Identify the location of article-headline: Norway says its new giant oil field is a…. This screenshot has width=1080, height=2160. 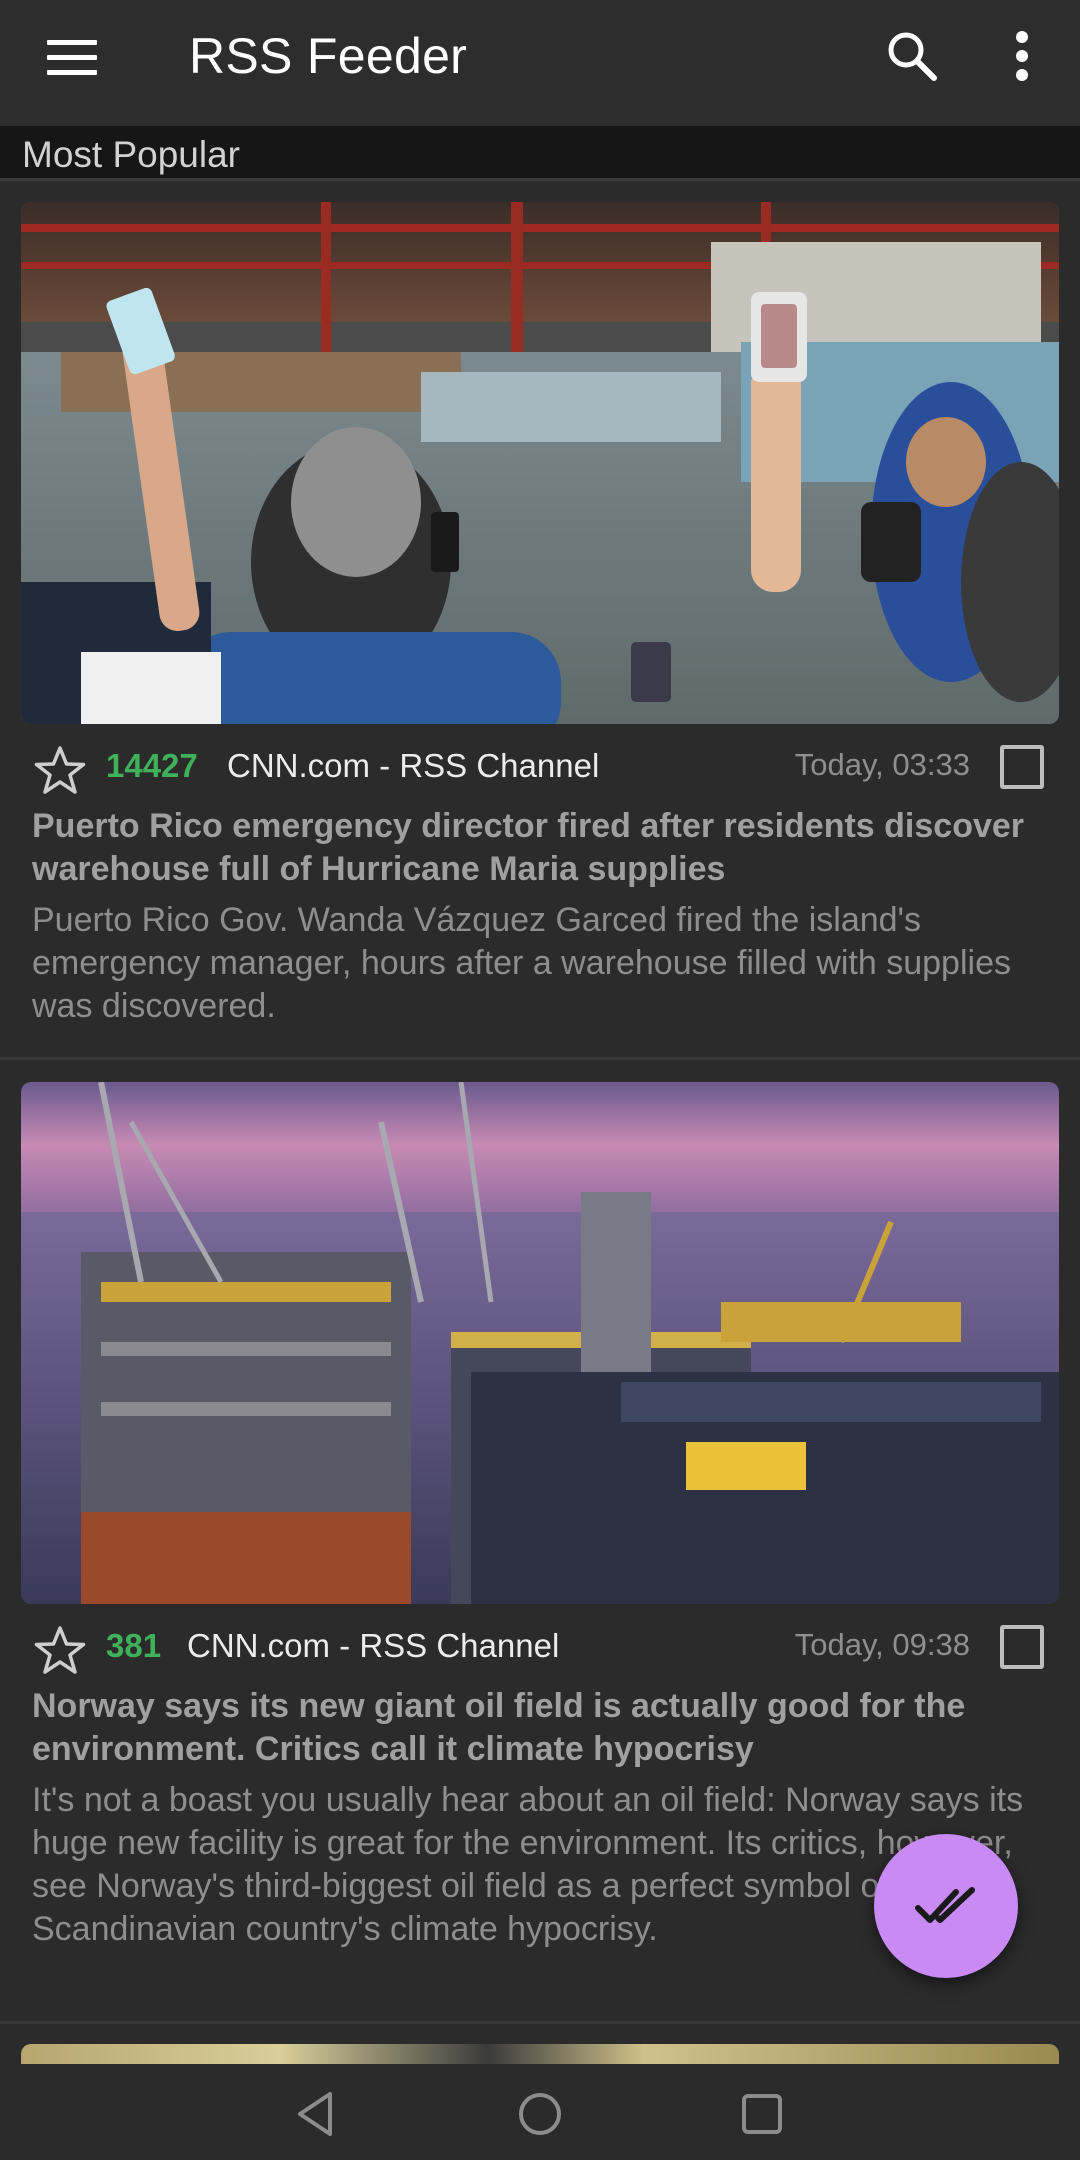
(537, 1728).